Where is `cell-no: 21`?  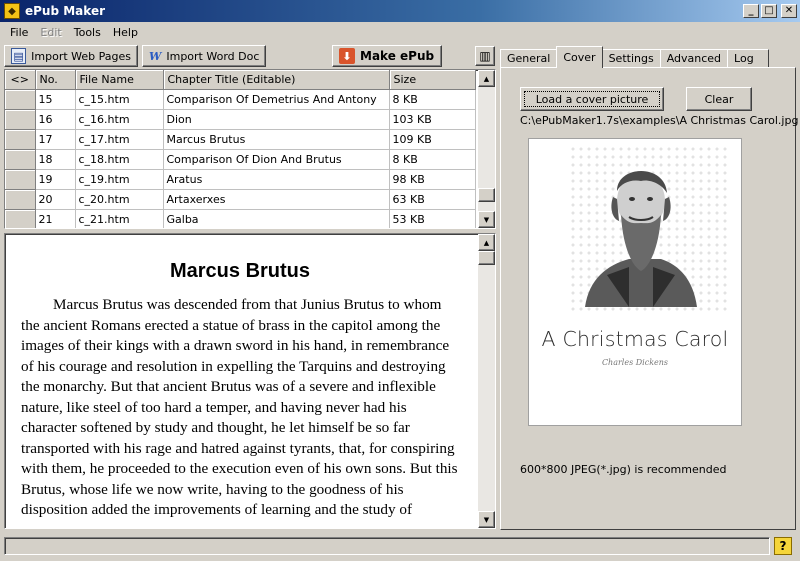
cell-no: 21 is located at coordinates (55, 218).